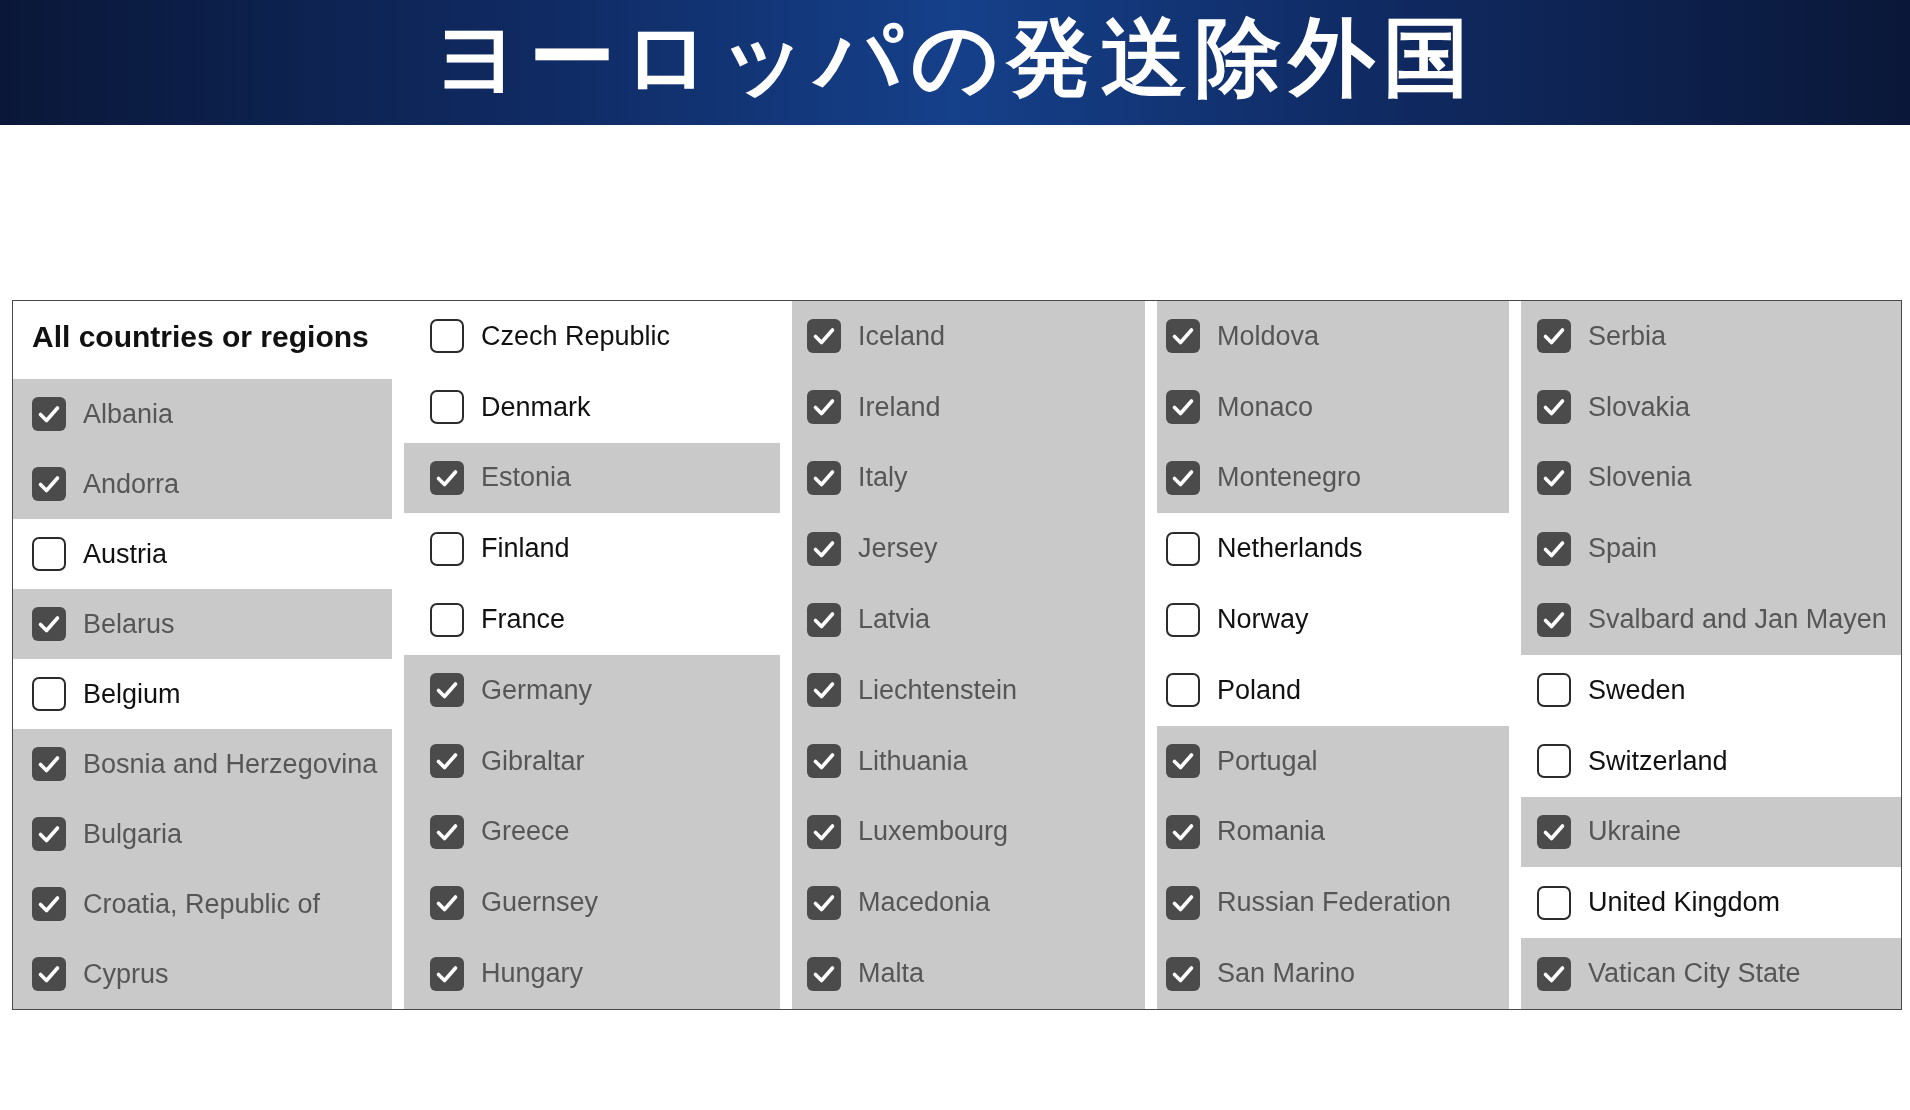  Describe the element at coordinates (1694, 974) in the screenshot. I see `country-name: Vatican City State` at that location.